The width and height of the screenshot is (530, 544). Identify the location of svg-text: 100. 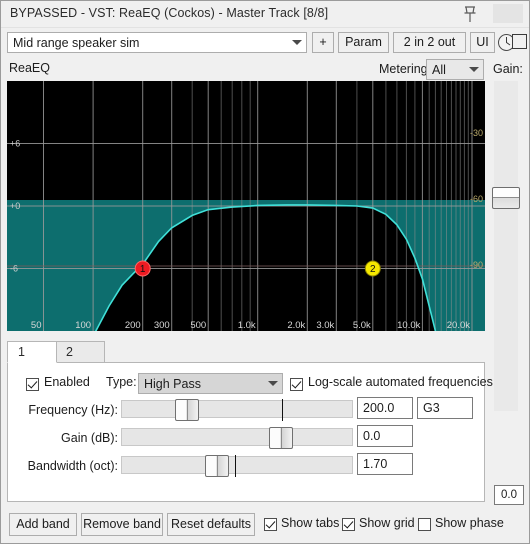
(83, 325).